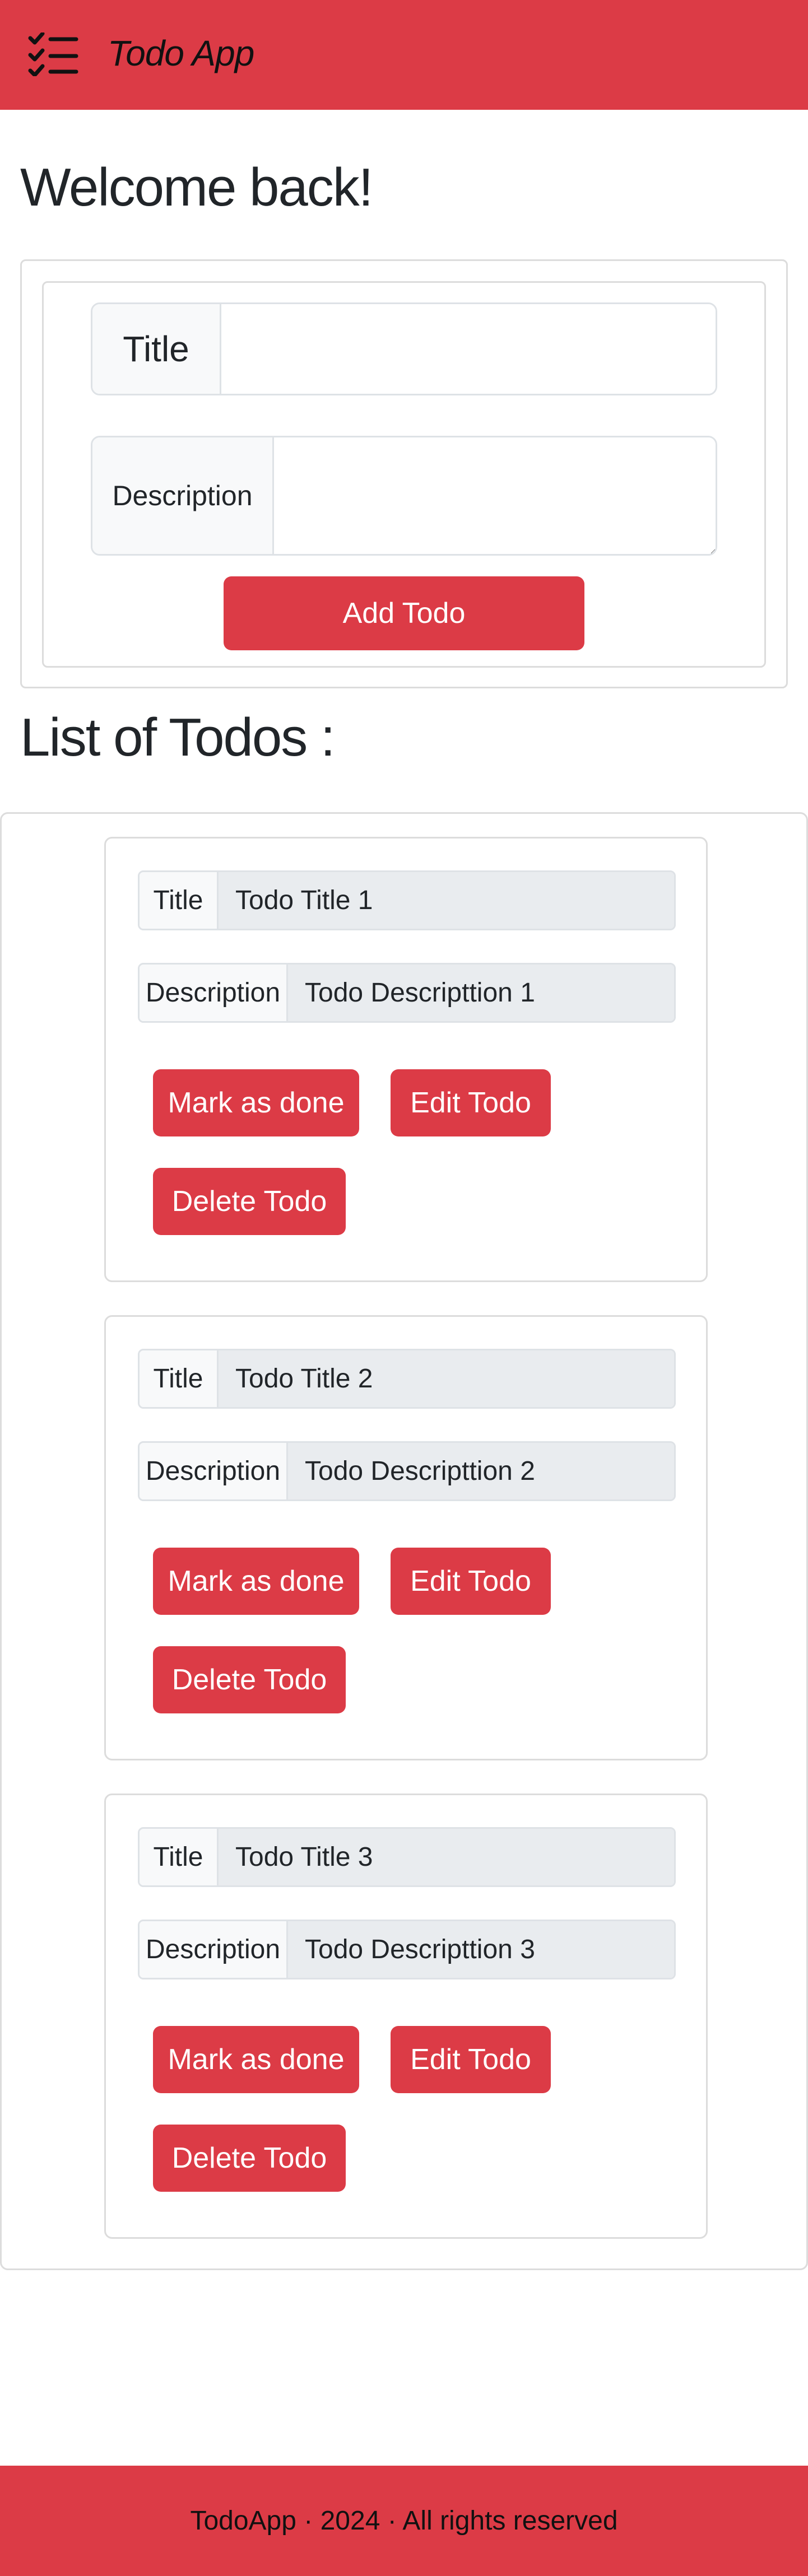 The image size is (808, 2576). I want to click on todo-description-value: Todo Descripttion 1, so click(481, 993).